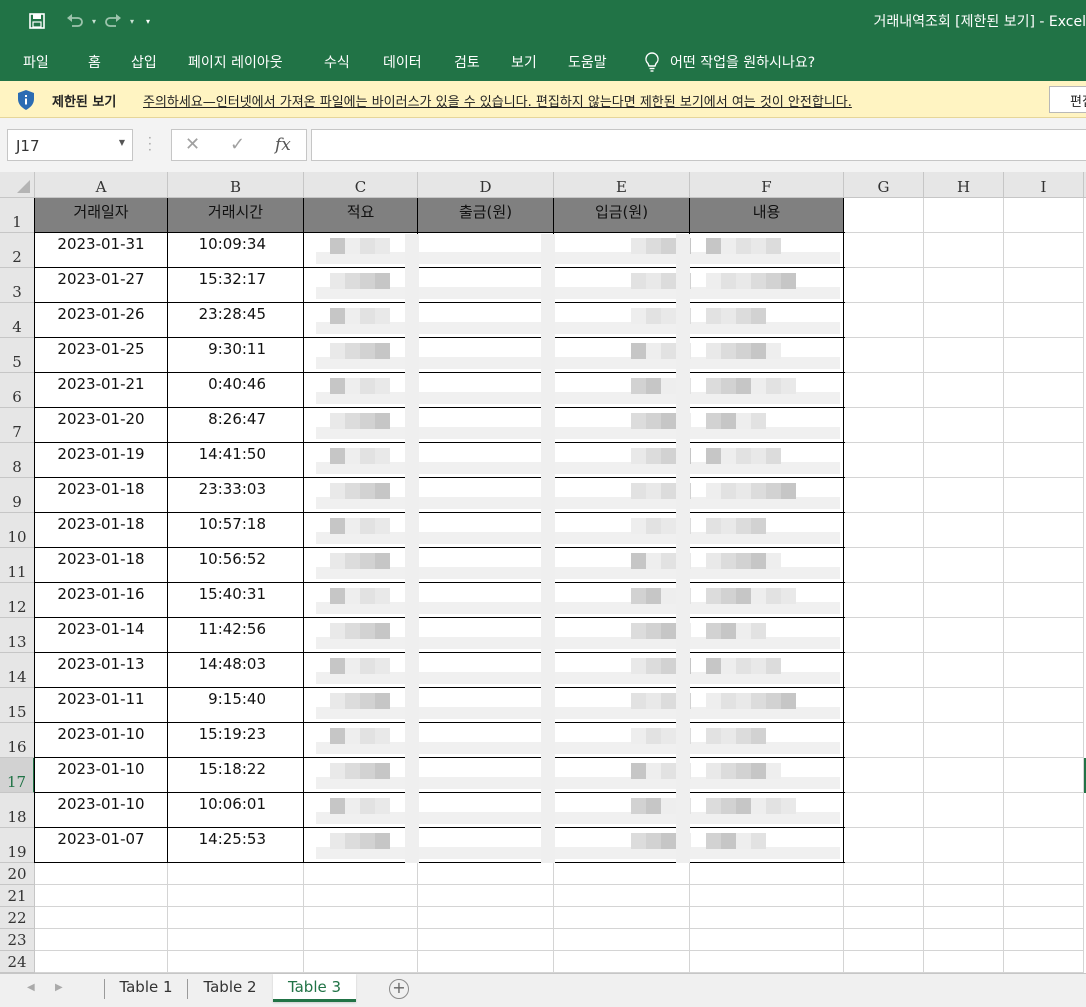  Describe the element at coordinates (622, 874) in the screenshot. I see `cell-e20` at that location.